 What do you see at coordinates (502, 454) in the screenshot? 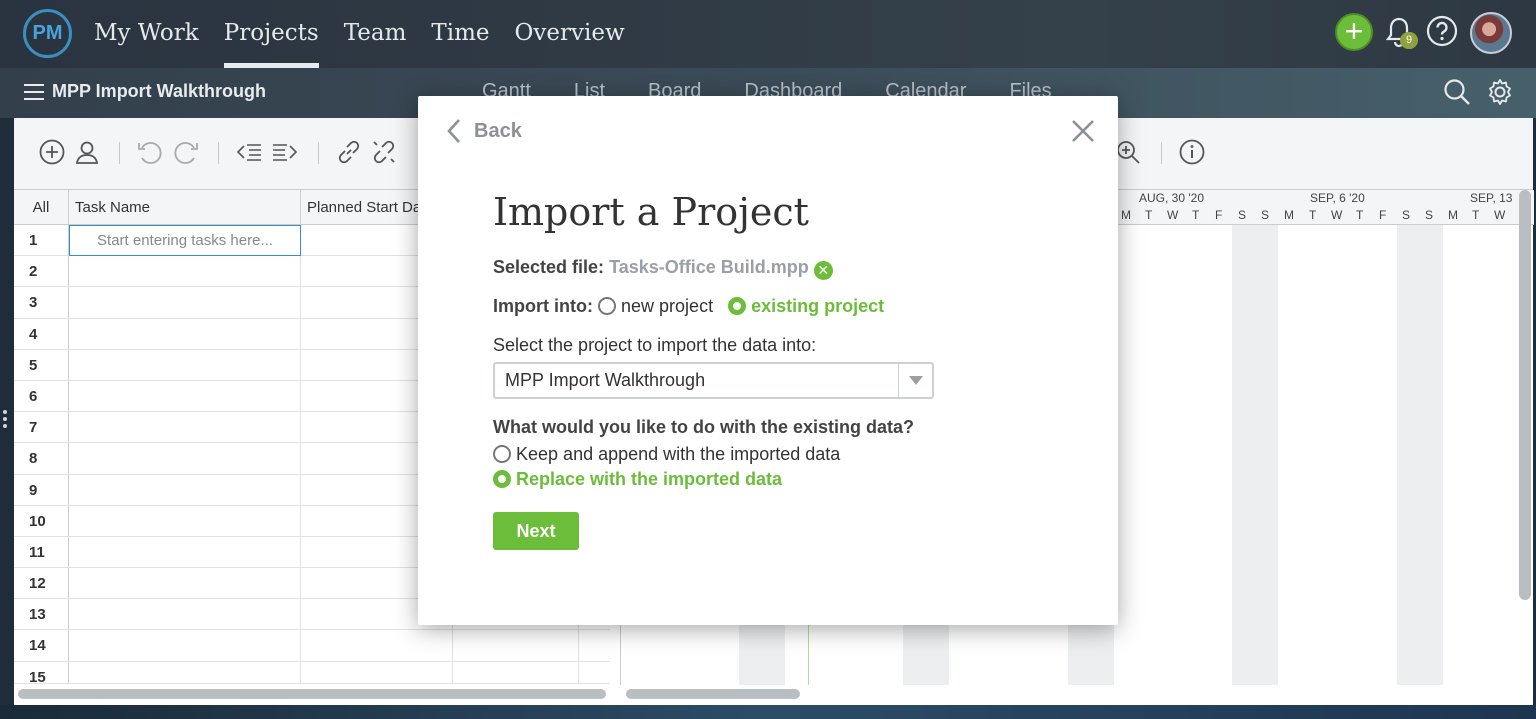
I see `keep-append-radio` at bounding box center [502, 454].